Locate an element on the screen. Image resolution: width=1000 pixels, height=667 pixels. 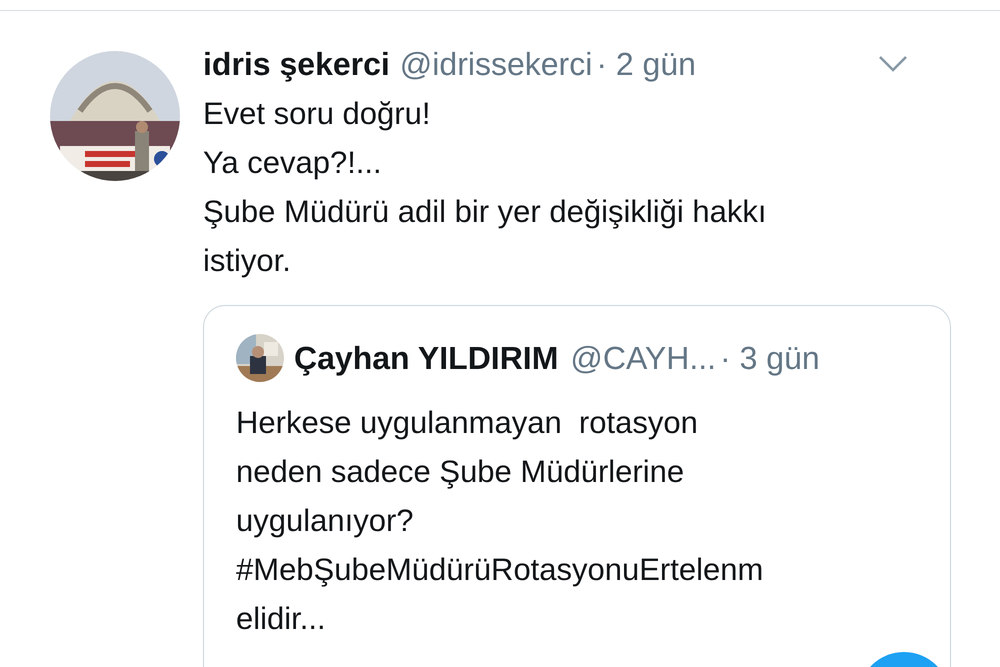
quoted-tweet-time: · 3 gün is located at coordinates (770, 358).